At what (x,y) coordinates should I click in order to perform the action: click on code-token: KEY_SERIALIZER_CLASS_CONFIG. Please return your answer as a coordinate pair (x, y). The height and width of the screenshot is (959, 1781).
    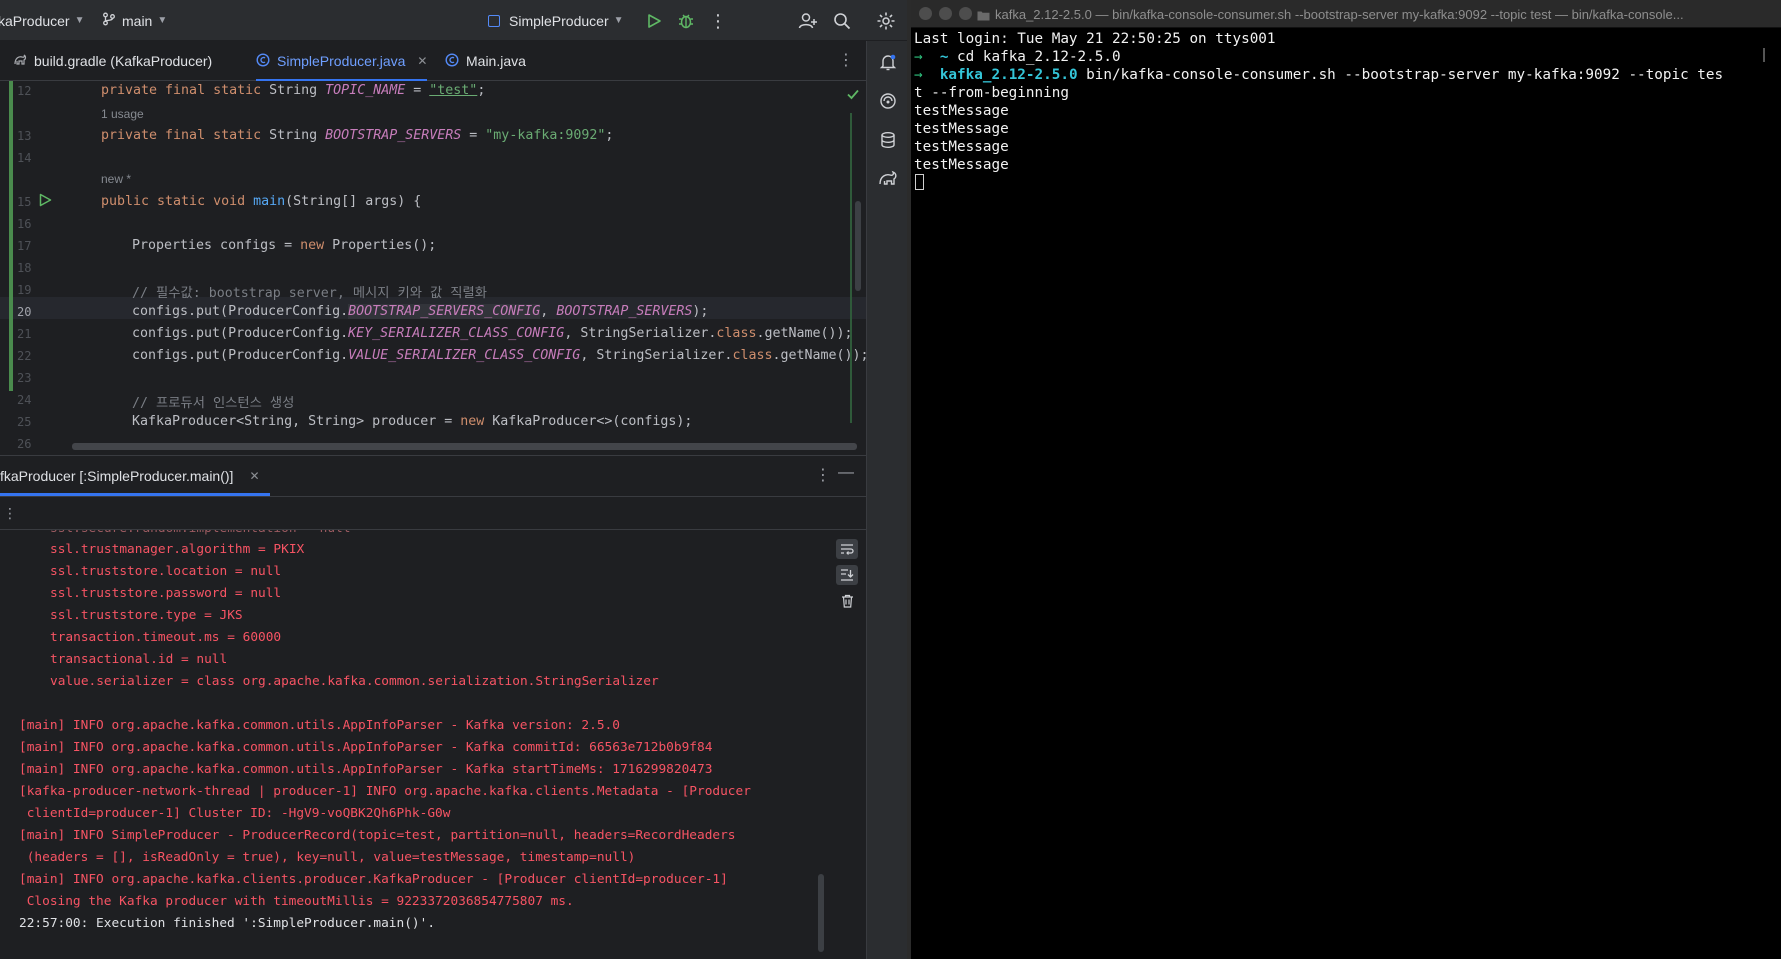
    Looking at the image, I should click on (456, 333).